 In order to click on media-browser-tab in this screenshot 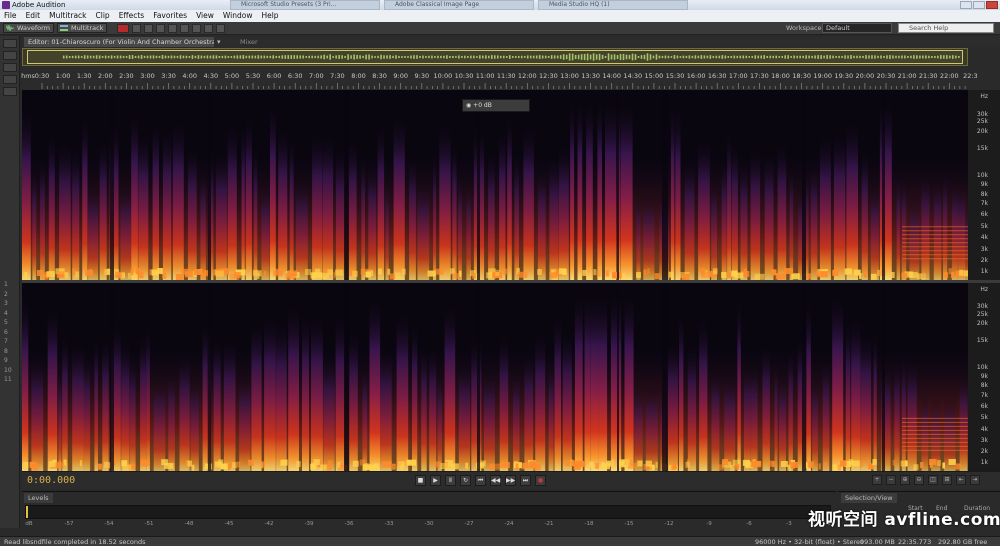, I will do `click(10, 55)`.